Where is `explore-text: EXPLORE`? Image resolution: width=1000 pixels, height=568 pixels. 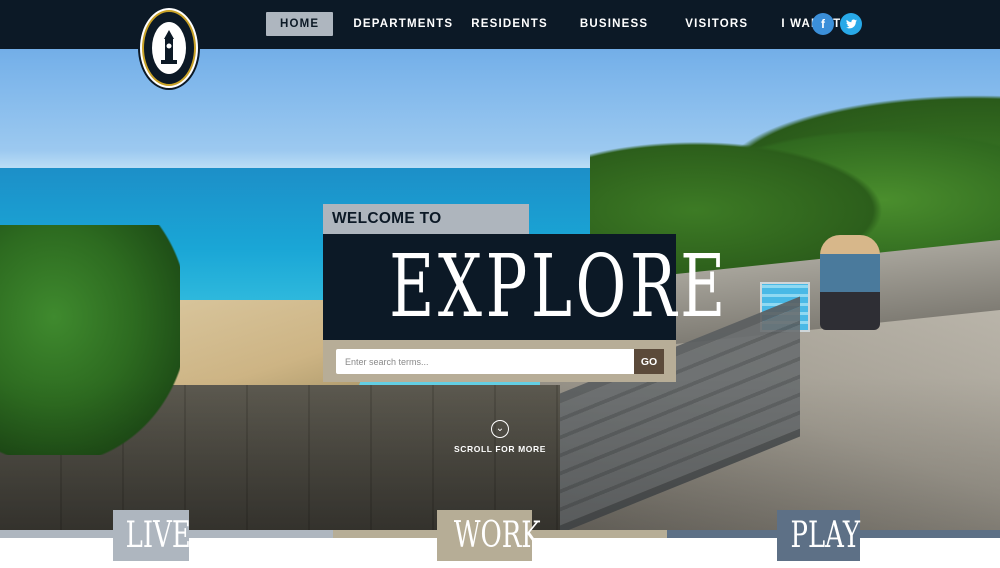
explore-text: EXPLORE is located at coordinates (559, 287).